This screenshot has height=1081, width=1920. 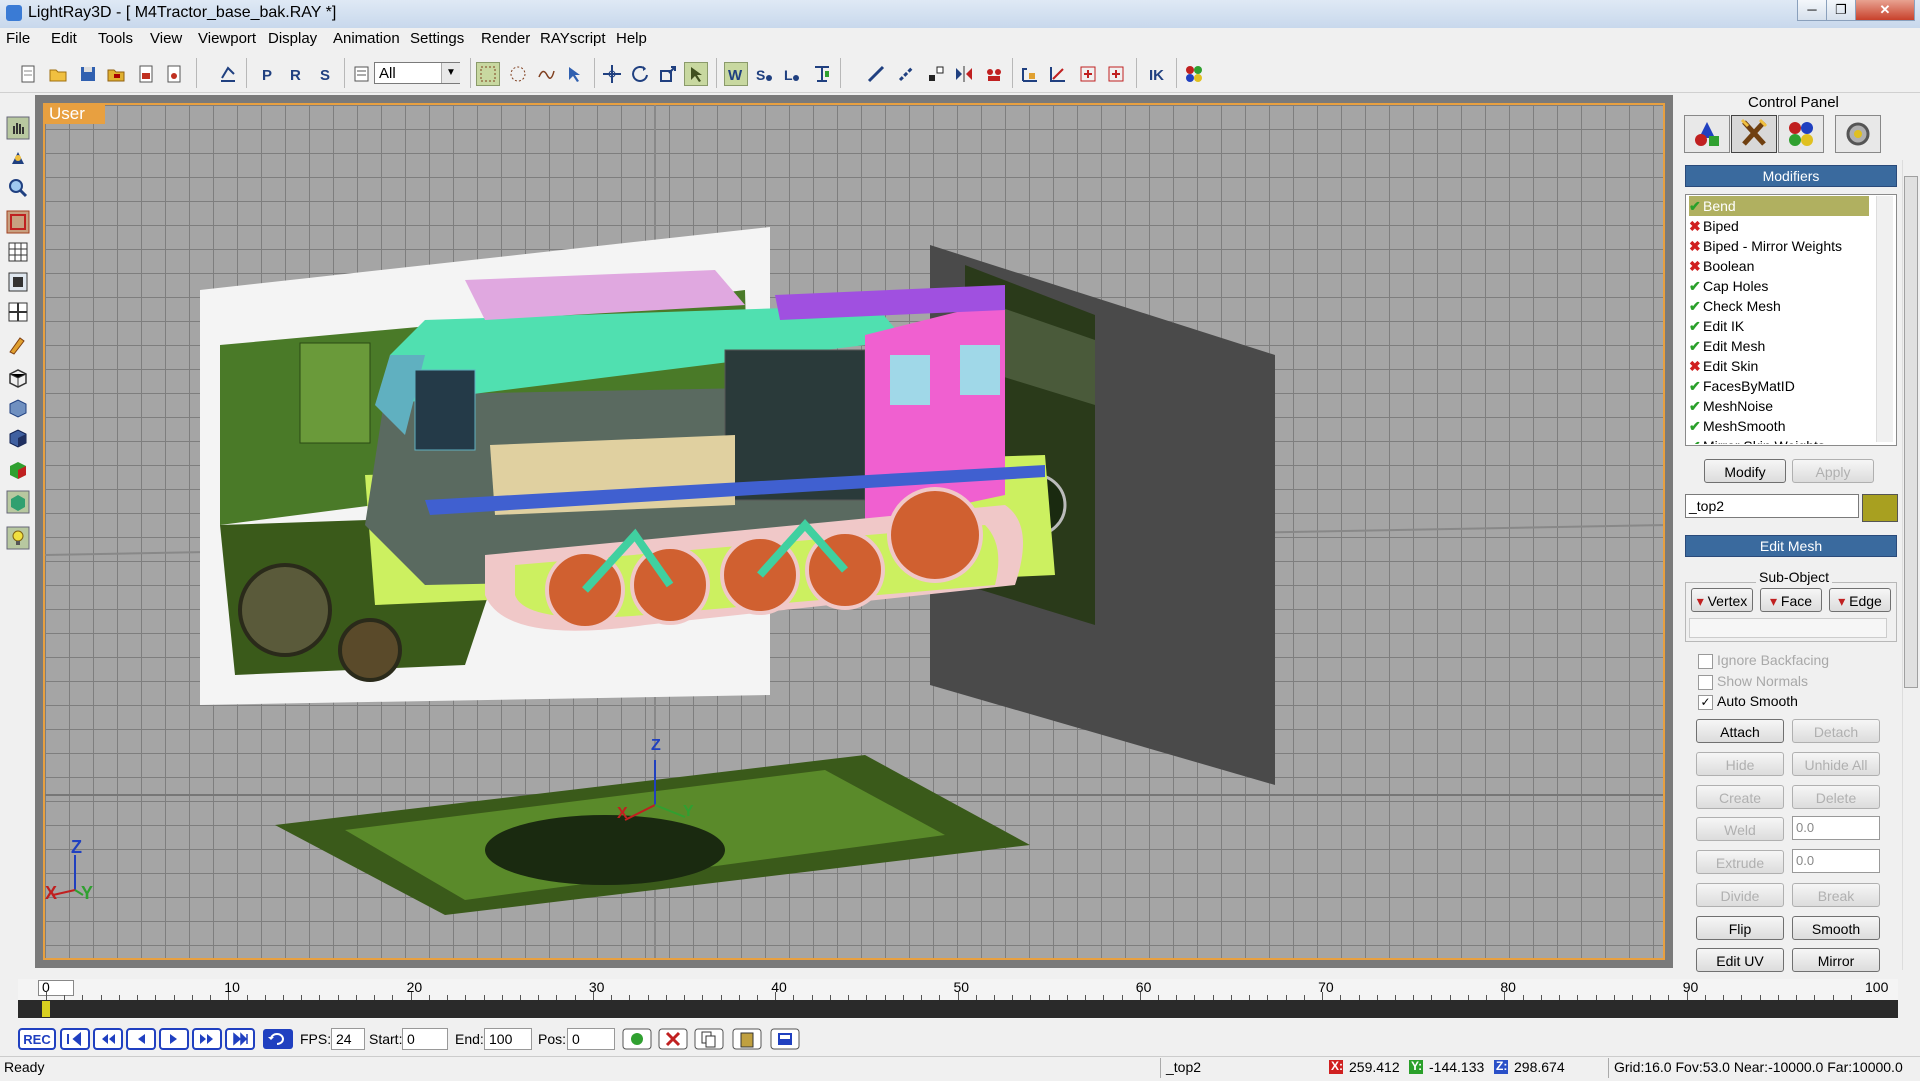 I want to click on modifier-item: ✖ Boolean, so click(x=1779, y=266).